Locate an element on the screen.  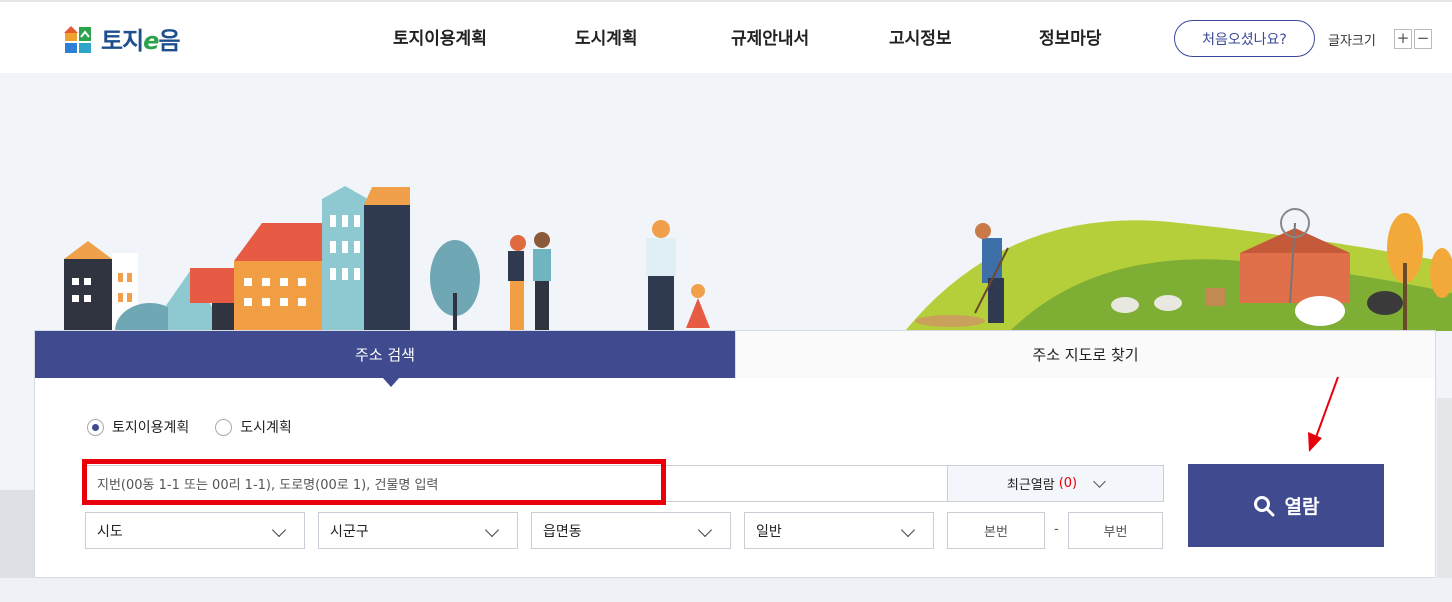
font-size-label: 글자크기 is located at coordinates (1352, 41).